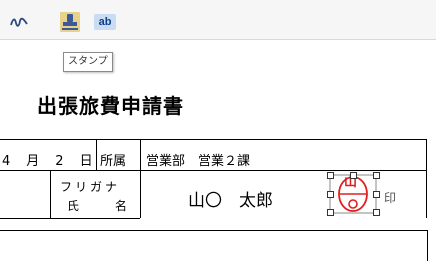 The height and width of the screenshot is (261, 436). What do you see at coordinates (90, 187) in the screenshot?
I see `furigana-label: フリガナ` at bounding box center [90, 187].